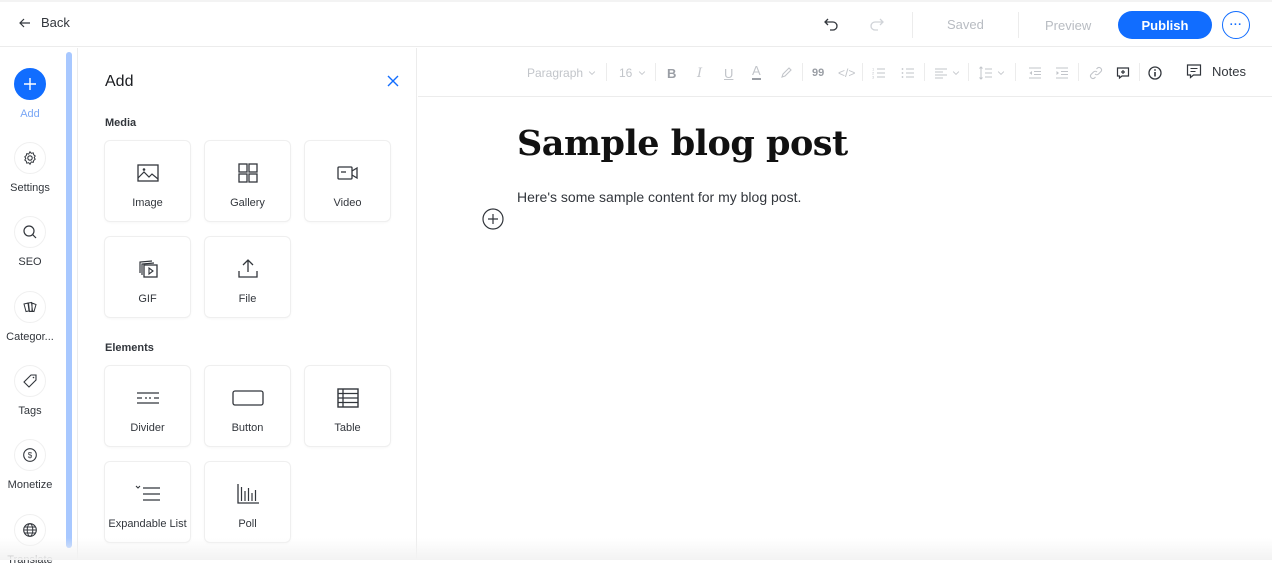  I want to click on tile-label: GIF, so click(147, 299).